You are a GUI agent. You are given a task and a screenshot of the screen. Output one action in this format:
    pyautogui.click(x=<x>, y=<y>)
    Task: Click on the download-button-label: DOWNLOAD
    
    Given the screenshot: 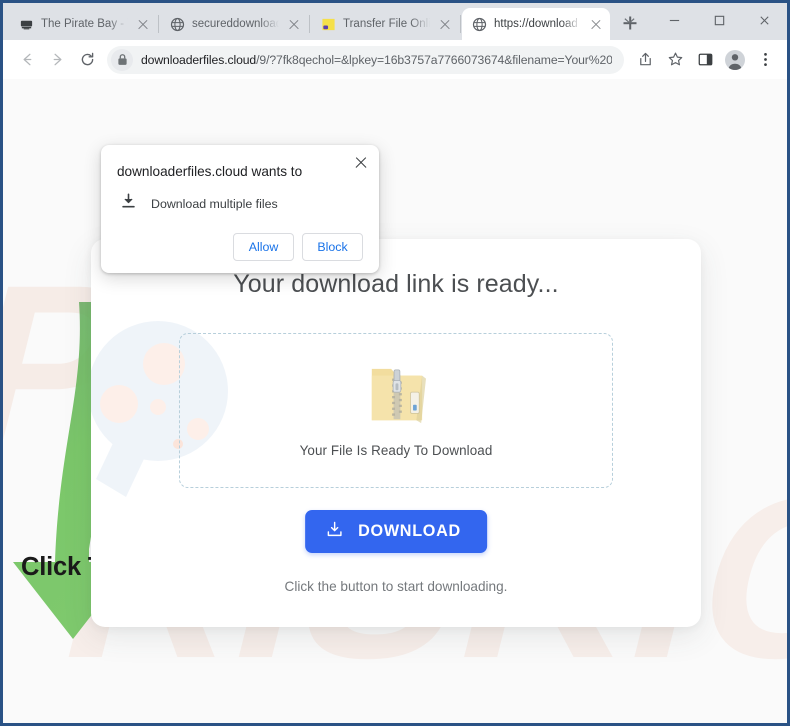 What is the action you would take?
    pyautogui.click(x=409, y=531)
    